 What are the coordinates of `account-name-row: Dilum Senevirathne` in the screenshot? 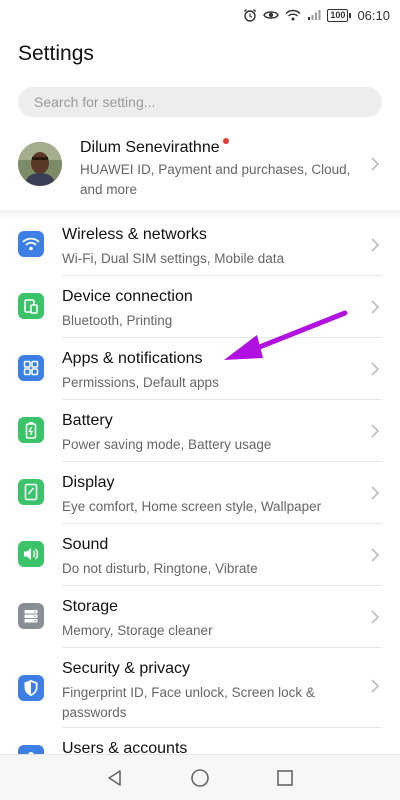 It's located at (154, 147).